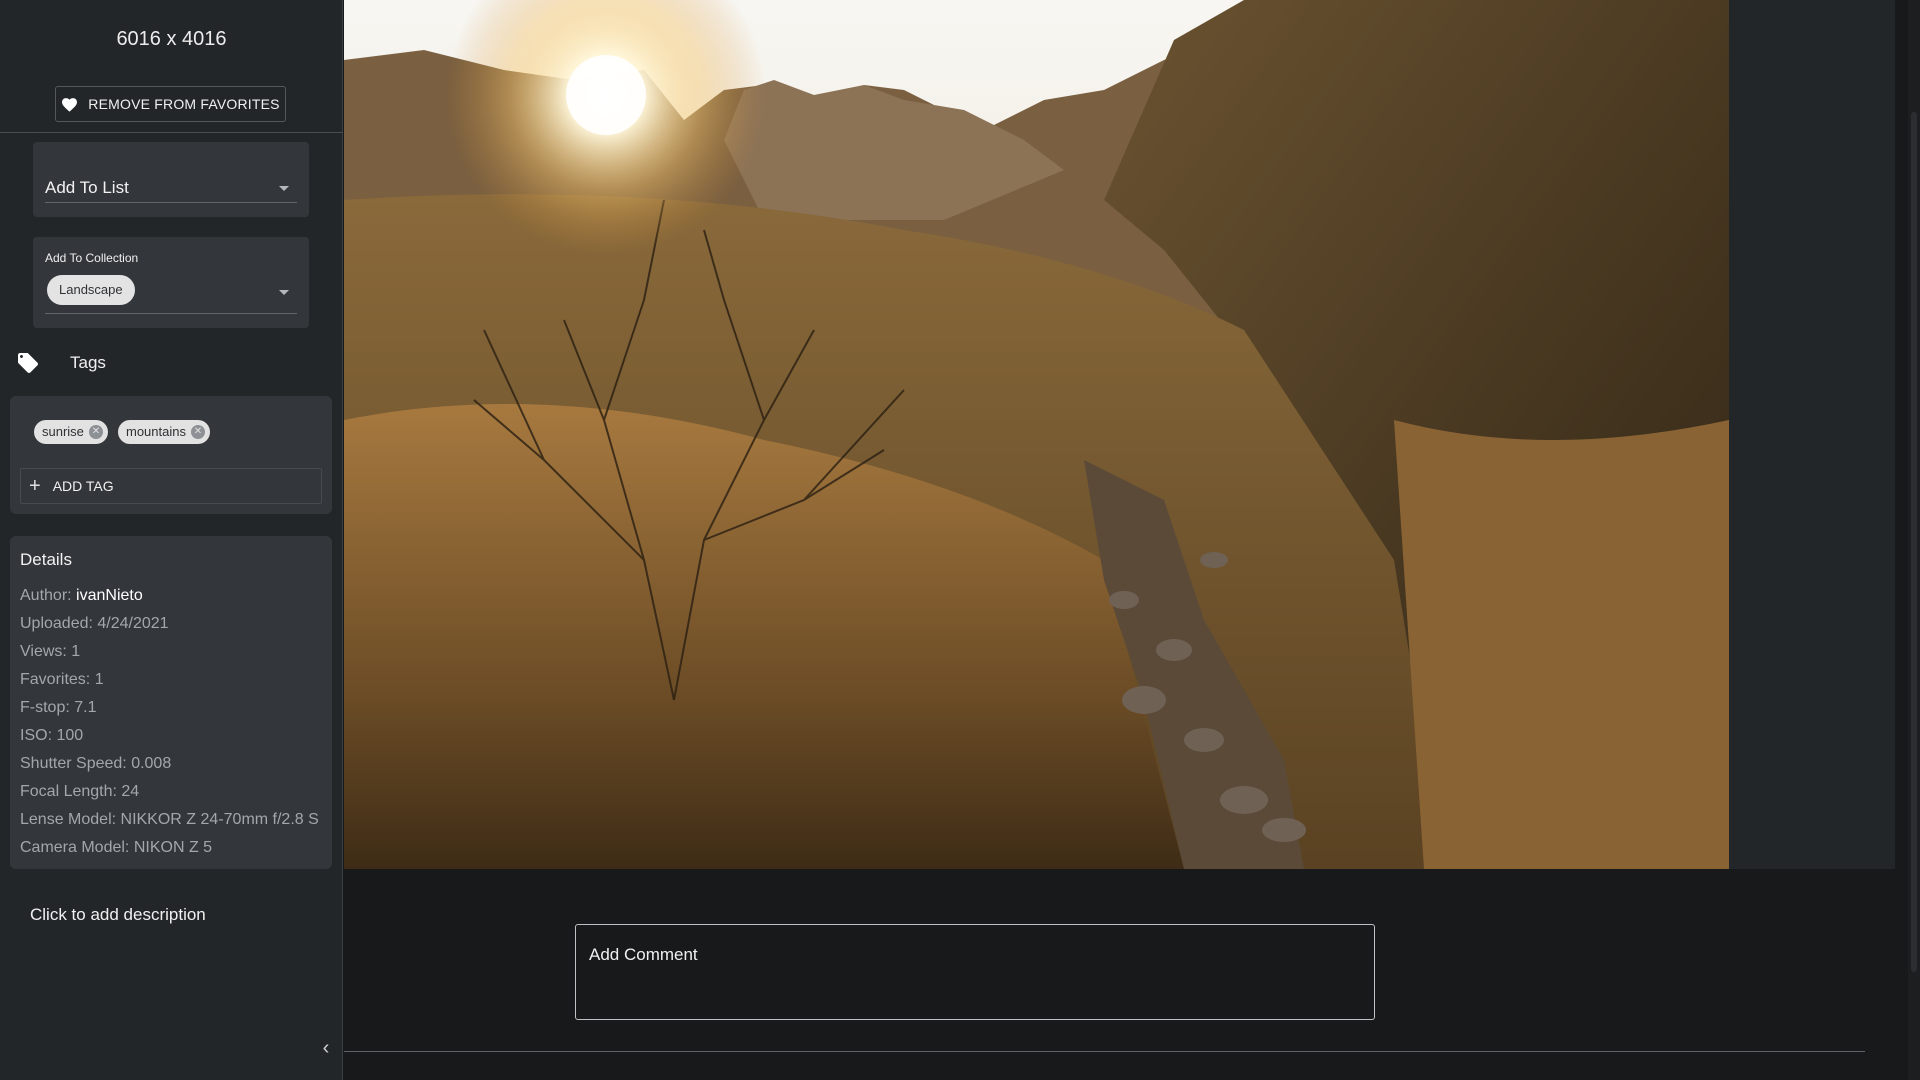 This screenshot has width=1920, height=1080. Describe the element at coordinates (171, 455) in the screenshot. I see `tags-card: sunrise ✕ mountains ✕ + ADD TAG` at that location.